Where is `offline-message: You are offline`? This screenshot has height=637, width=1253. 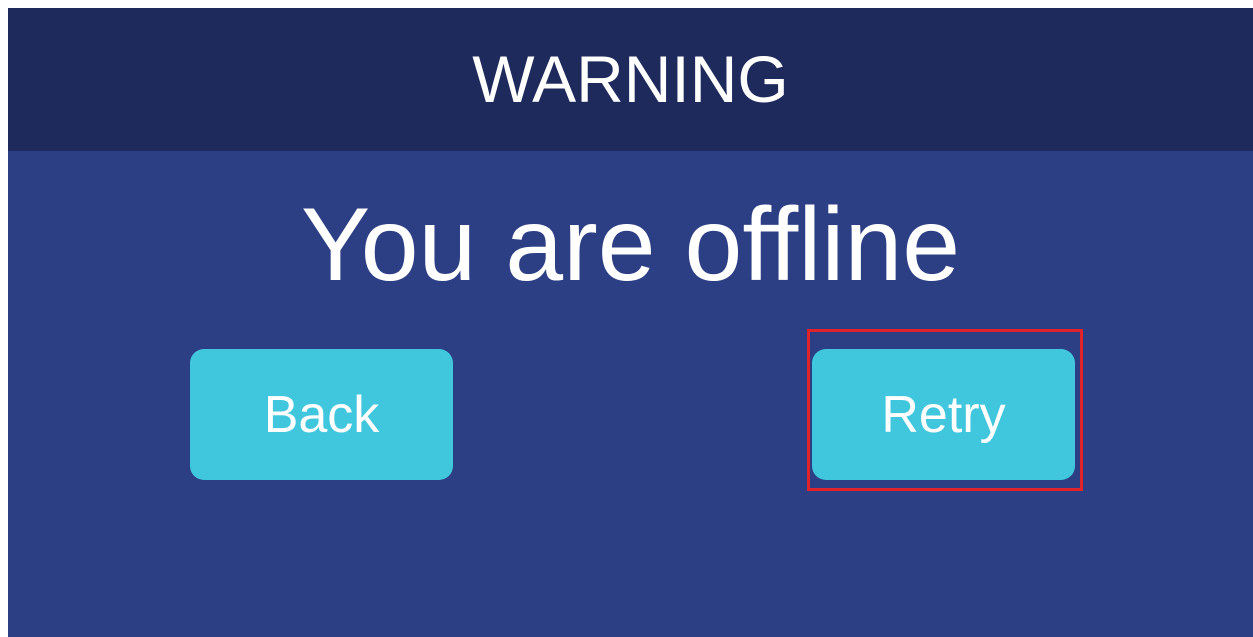
offline-message: You are offline is located at coordinates (630, 245).